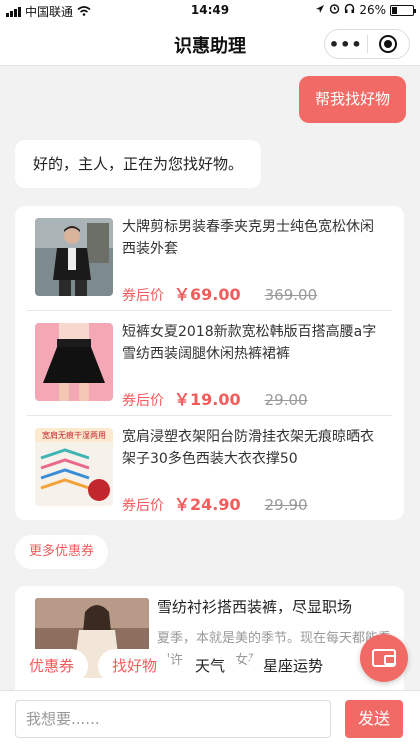 This screenshot has height=747, width=420. I want to click on send-button: 发送, so click(374, 719).